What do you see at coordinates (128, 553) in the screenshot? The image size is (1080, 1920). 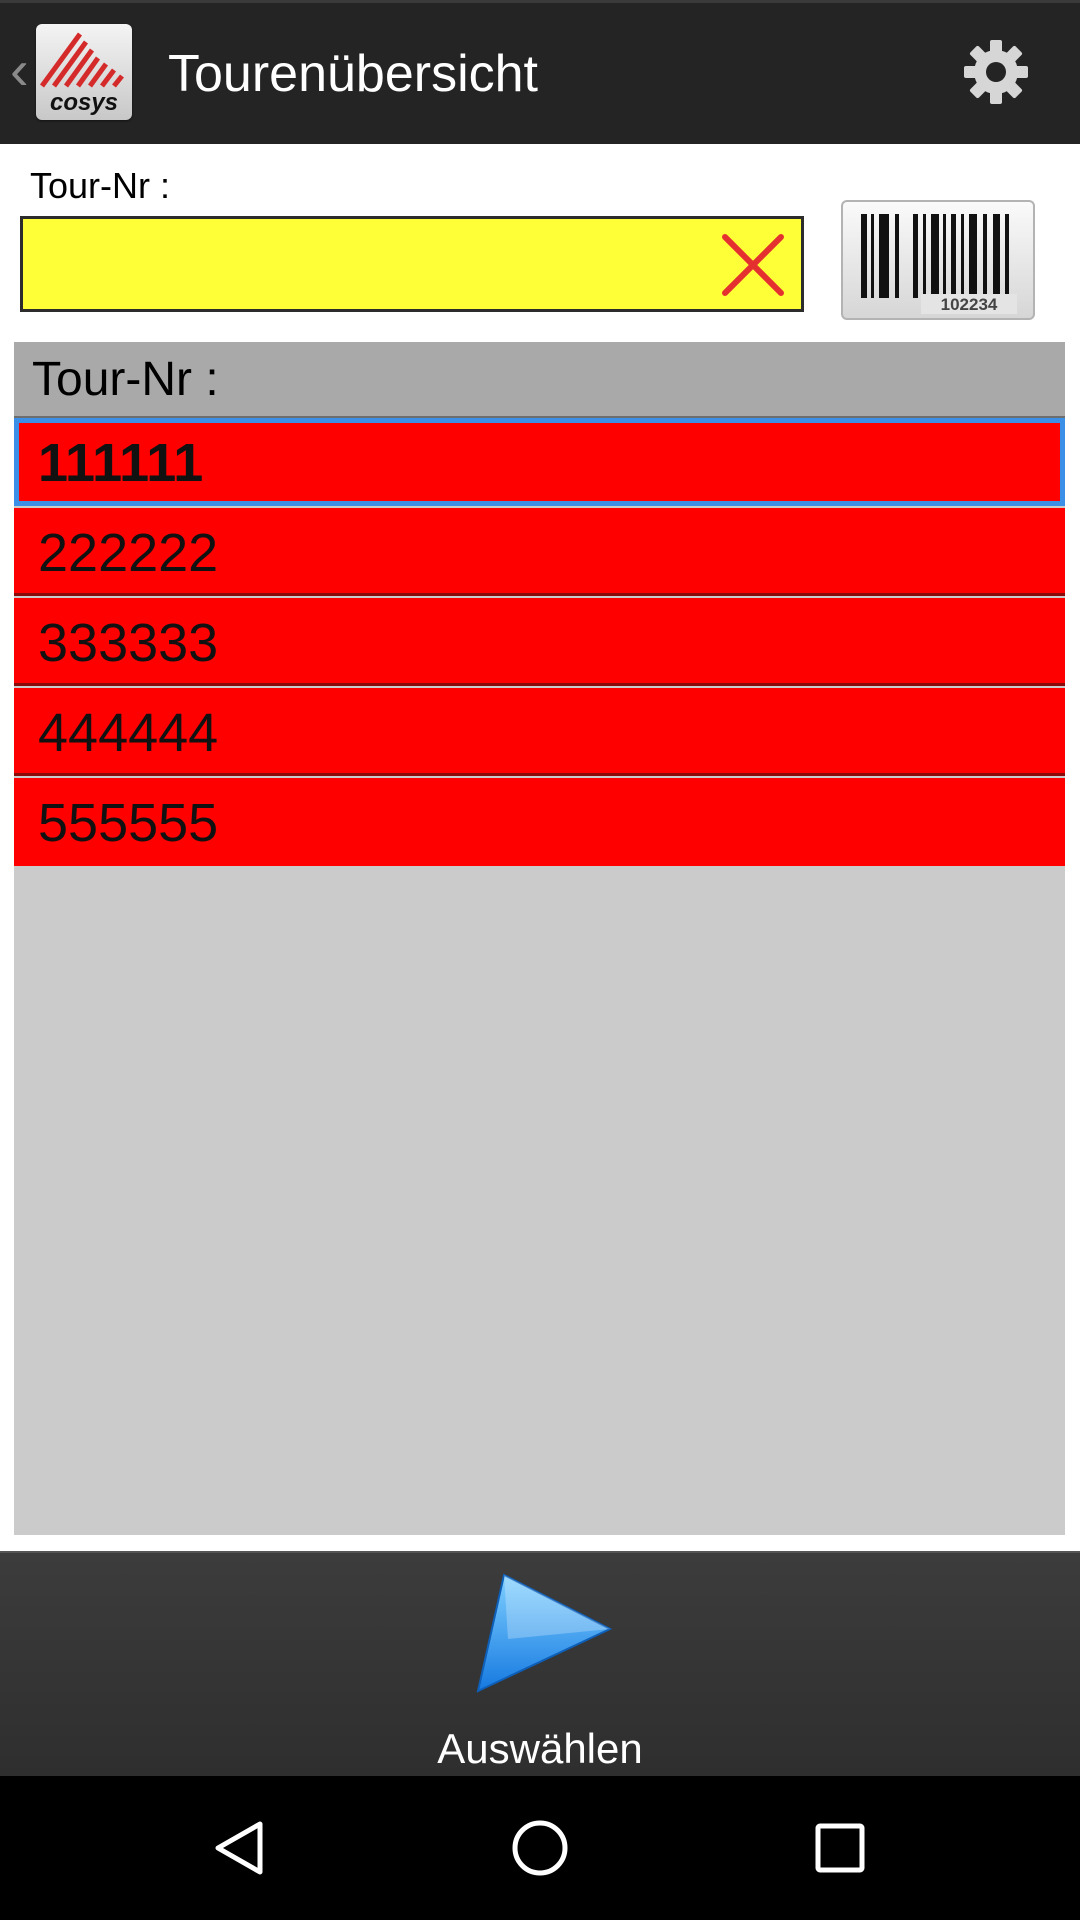 I see `tour-number: 222222` at bounding box center [128, 553].